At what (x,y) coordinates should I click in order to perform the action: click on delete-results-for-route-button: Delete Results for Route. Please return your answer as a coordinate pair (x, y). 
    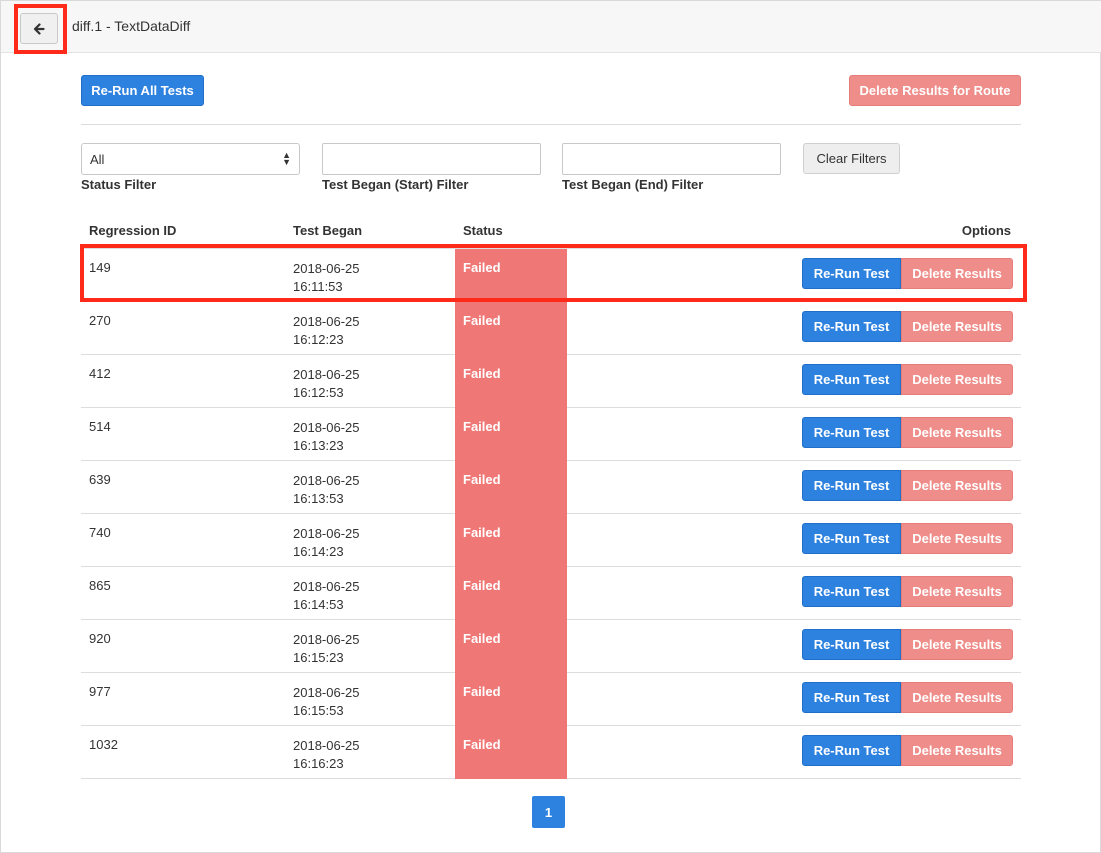
    Looking at the image, I should click on (935, 90).